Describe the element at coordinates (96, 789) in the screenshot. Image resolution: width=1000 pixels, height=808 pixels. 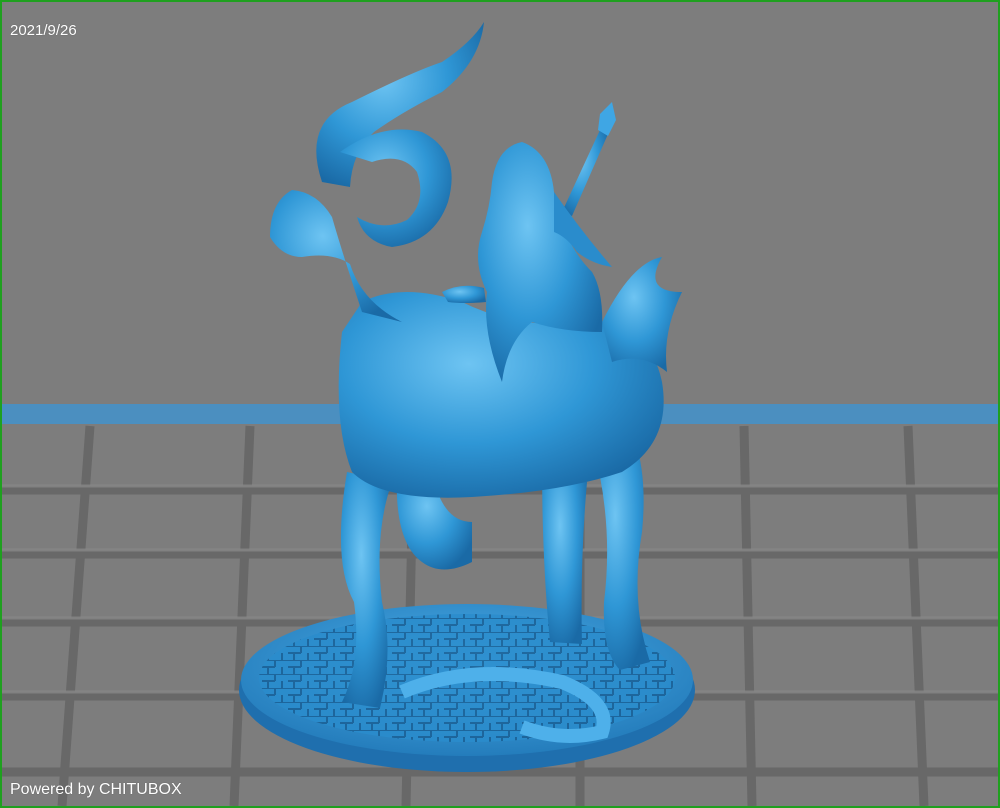
I see `powered-by-label: Powered by CHITUBOX` at that location.